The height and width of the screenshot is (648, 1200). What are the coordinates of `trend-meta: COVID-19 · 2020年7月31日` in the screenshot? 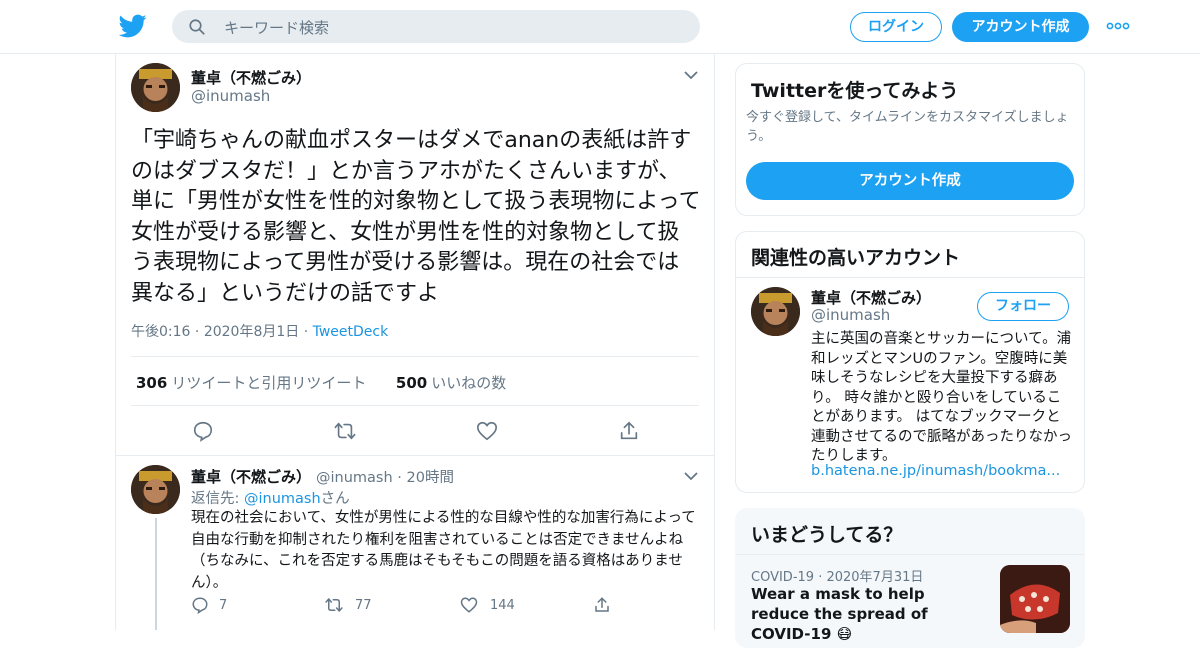 It's located at (837, 575).